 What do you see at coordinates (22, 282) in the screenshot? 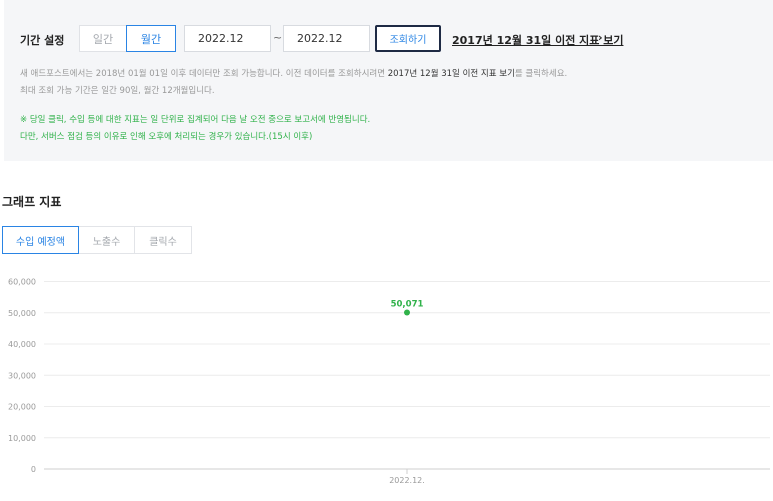
I see `y-tick-label: 60,000` at bounding box center [22, 282].